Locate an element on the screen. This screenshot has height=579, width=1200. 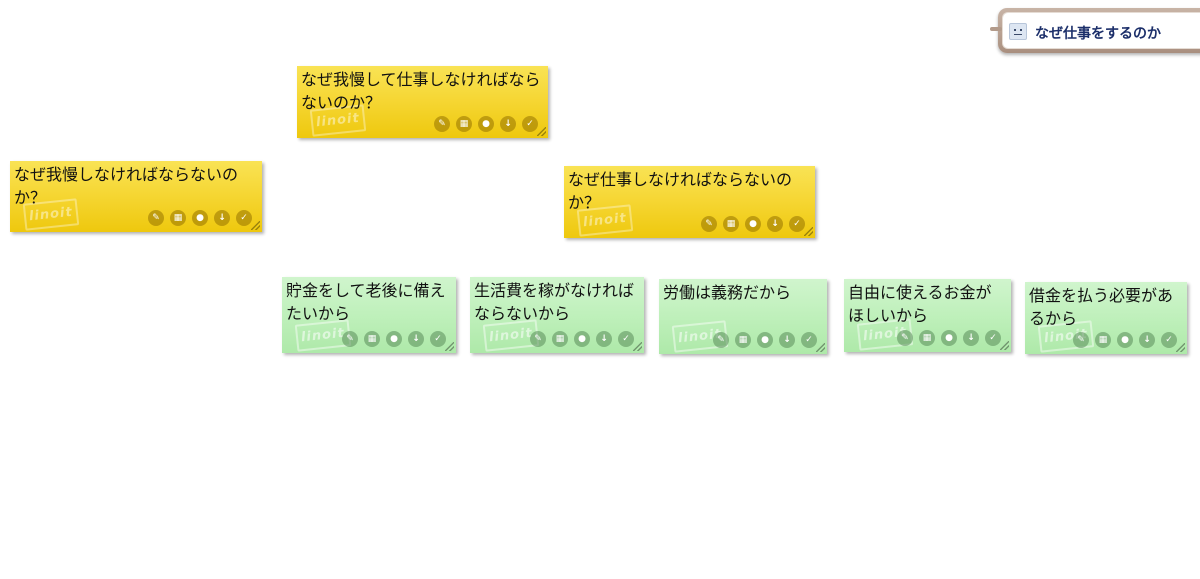
note-text: 借金を払う必要があるから is located at coordinates (1101, 307).